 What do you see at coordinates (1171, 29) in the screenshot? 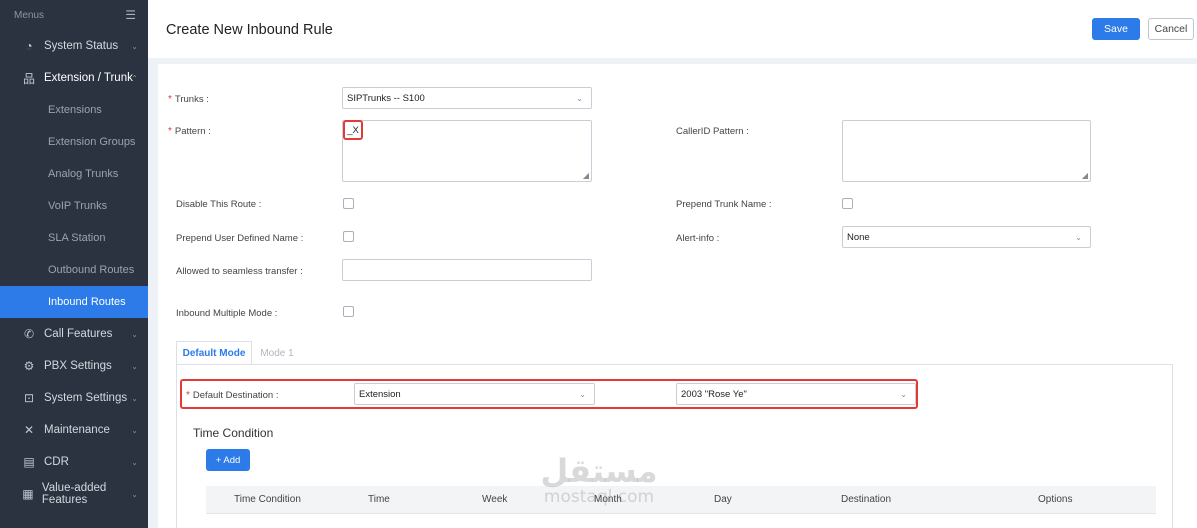
I see `cancel-button: Cancel` at bounding box center [1171, 29].